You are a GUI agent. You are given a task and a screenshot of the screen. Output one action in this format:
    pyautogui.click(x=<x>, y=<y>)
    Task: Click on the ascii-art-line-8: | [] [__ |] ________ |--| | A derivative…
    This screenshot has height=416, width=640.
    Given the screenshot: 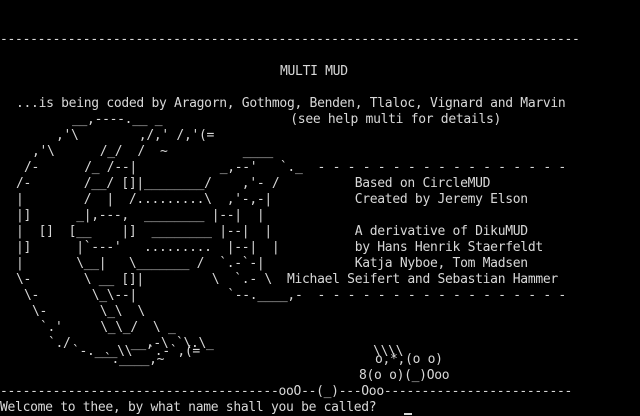 What is the action you would take?
    pyautogui.click(x=272, y=231)
    